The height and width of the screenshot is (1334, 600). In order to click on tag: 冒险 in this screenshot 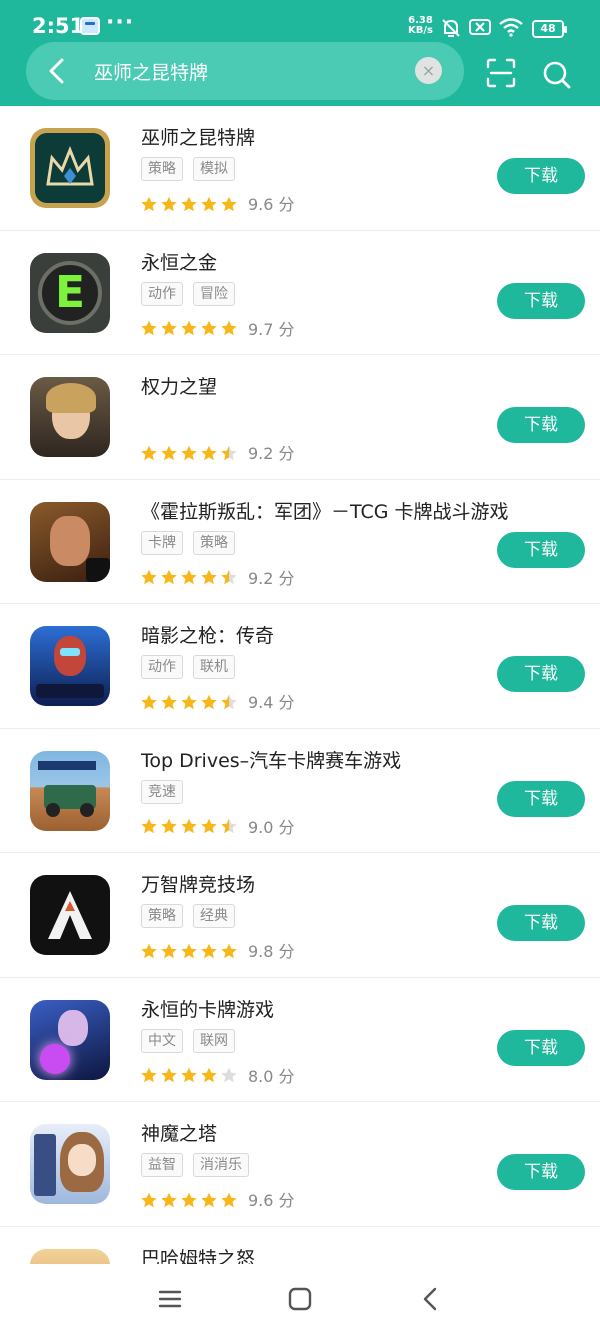, I will do `click(214, 293)`.